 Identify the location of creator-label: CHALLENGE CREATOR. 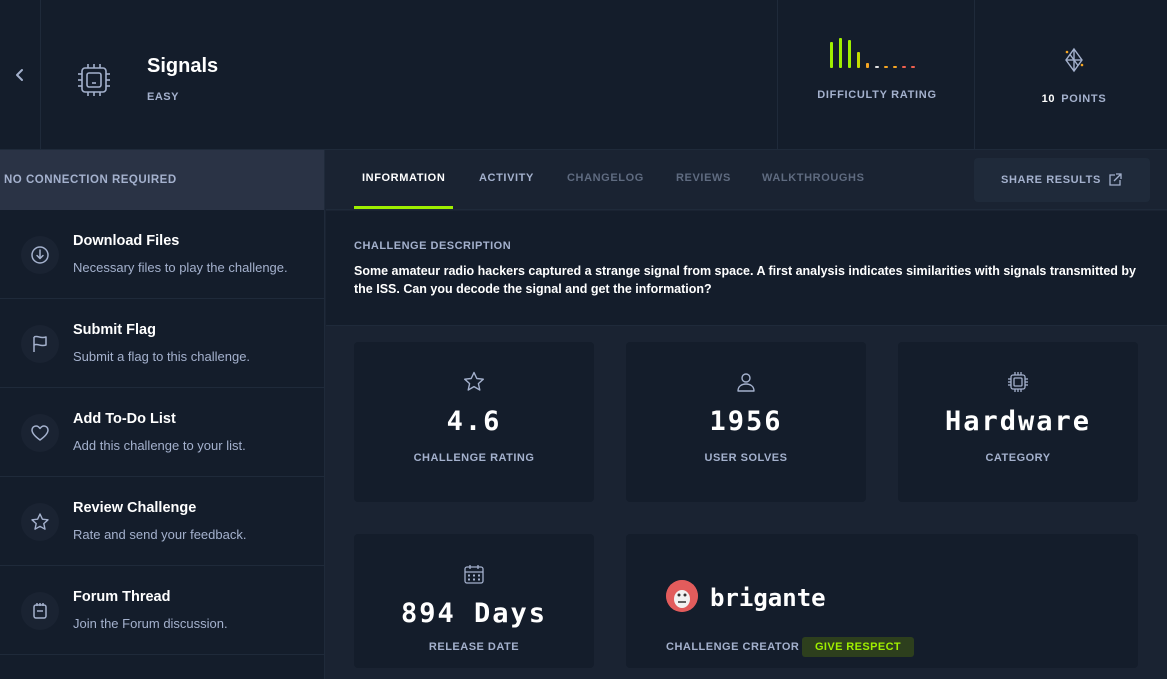
(733, 647).